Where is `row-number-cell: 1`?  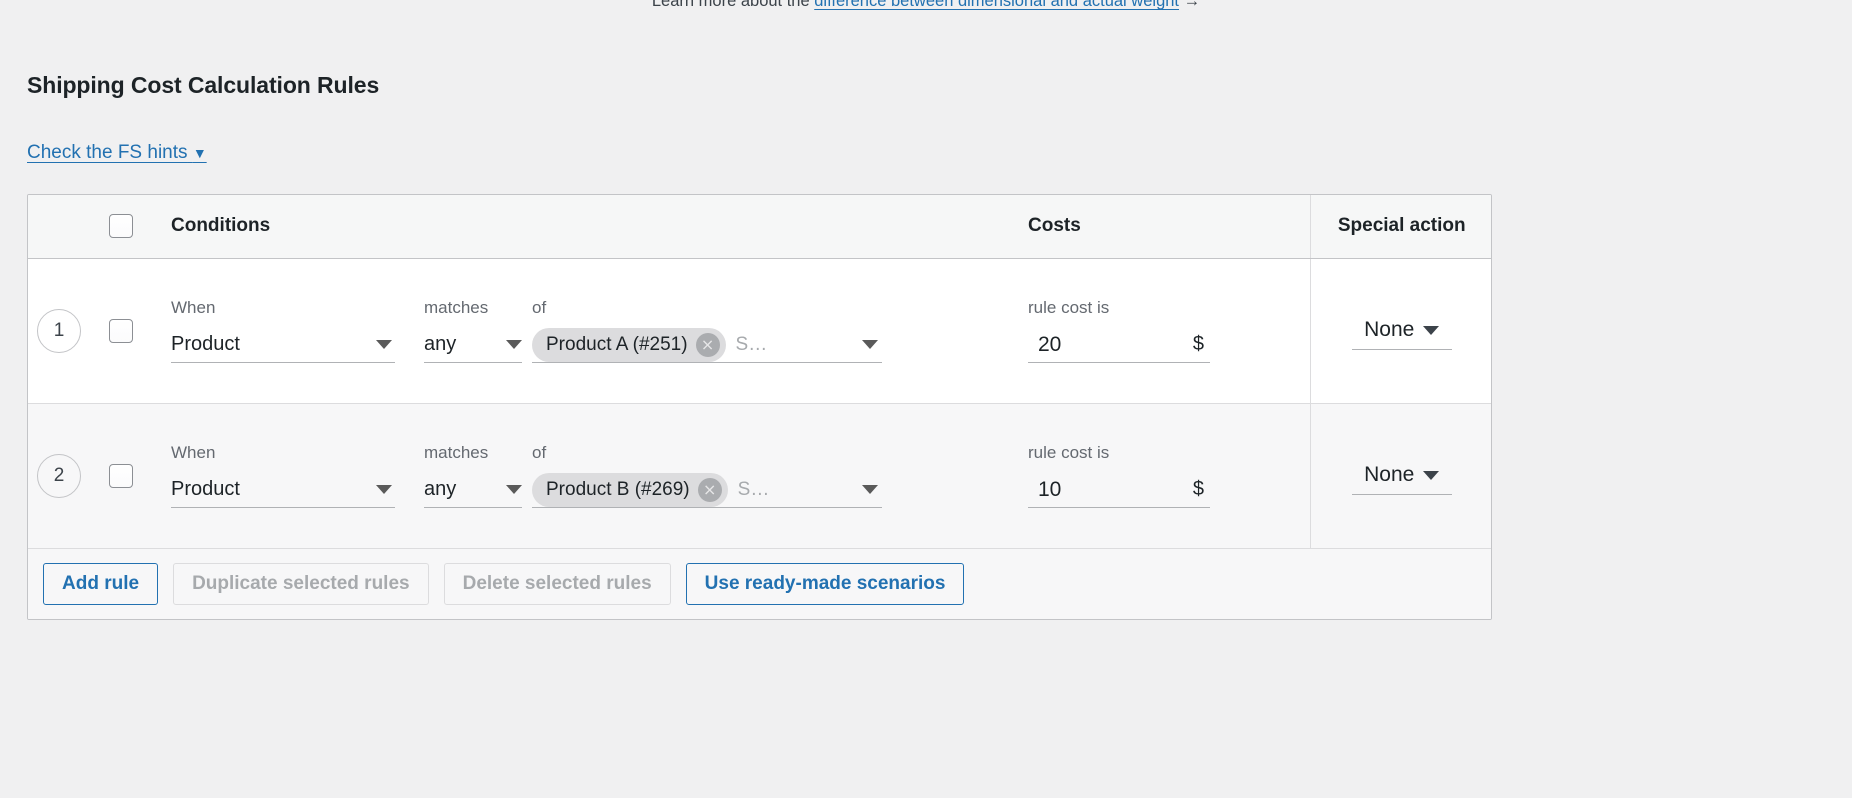
row-number-cell: 1 is located at coordinates (59, 331).